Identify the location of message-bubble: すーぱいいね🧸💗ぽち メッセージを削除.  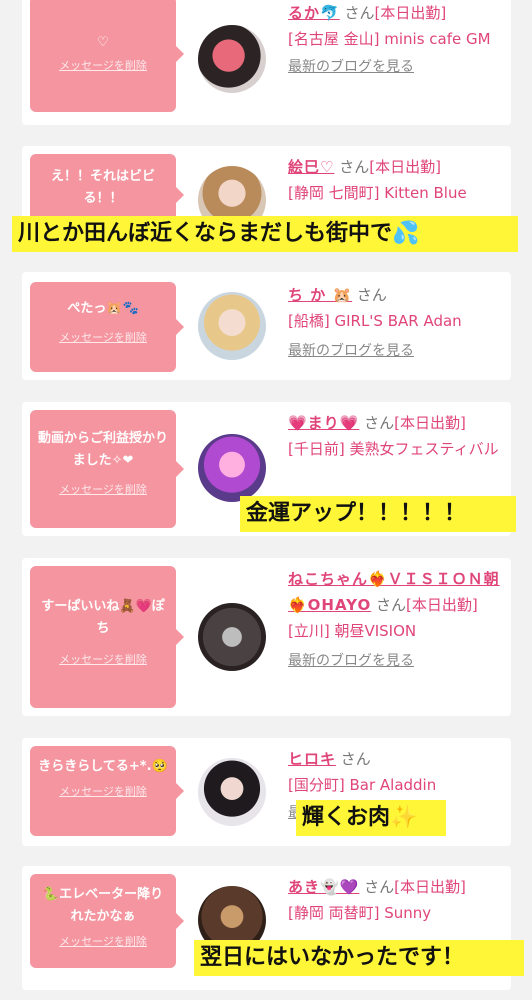
(107, 637).